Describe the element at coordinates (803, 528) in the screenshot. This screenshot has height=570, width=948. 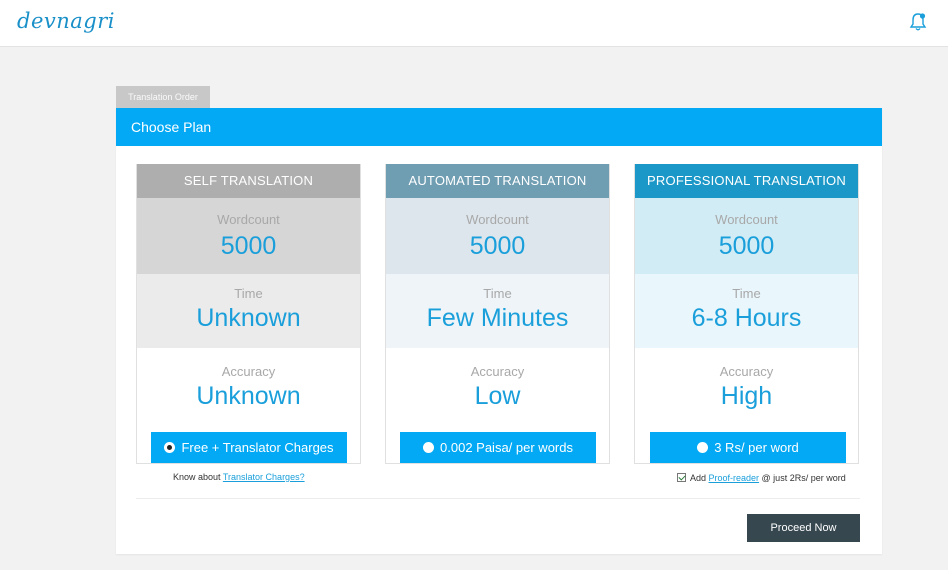
I see `proceed-now-button: Proceed Now` at that location.